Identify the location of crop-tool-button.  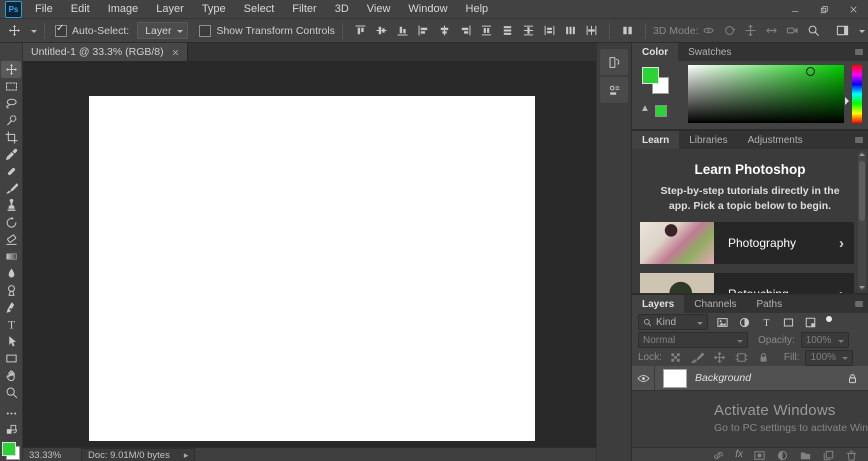
(11, 137).